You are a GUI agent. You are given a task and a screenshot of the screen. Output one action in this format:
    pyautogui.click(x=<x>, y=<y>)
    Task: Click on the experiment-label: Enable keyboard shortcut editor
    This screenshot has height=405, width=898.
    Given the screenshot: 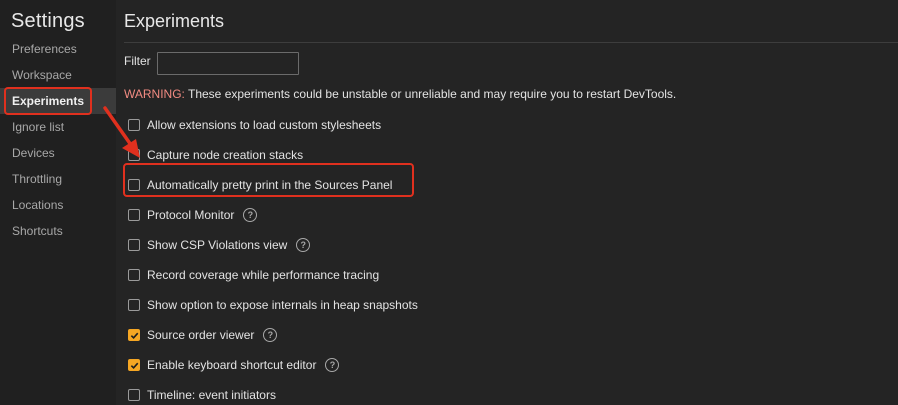 What is the action you would take?
    pyautogui.click(x=231, y=365)
    